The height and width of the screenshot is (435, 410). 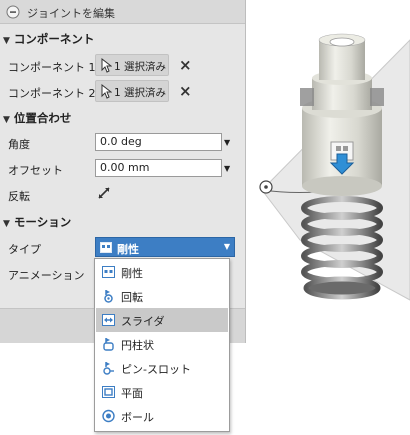 I want to click on joint-type-option-label: スライダ, so click(x=143, y=321).